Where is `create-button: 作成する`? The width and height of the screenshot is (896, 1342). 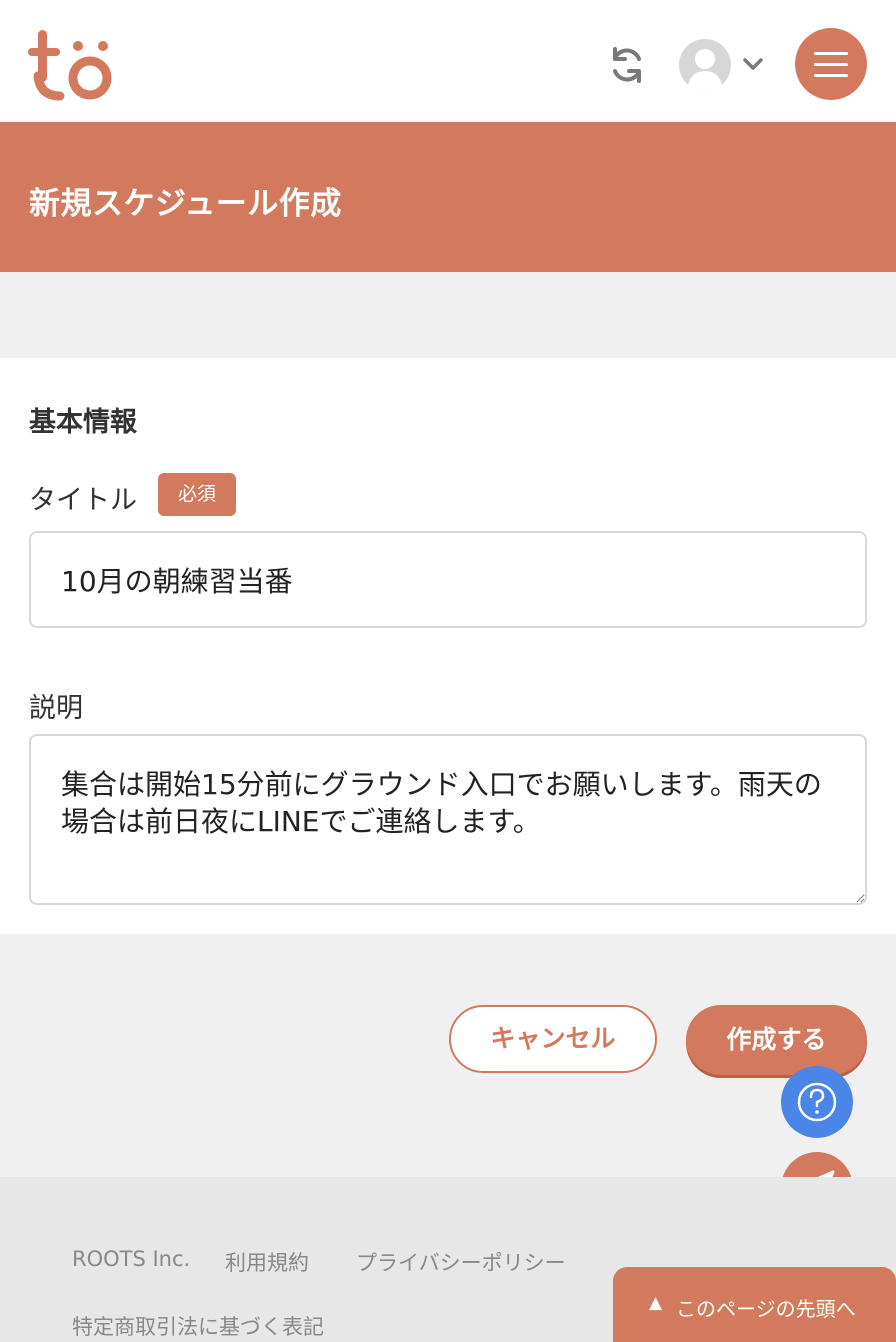
create-button: 作成する is located at coordinates (776, 1040).